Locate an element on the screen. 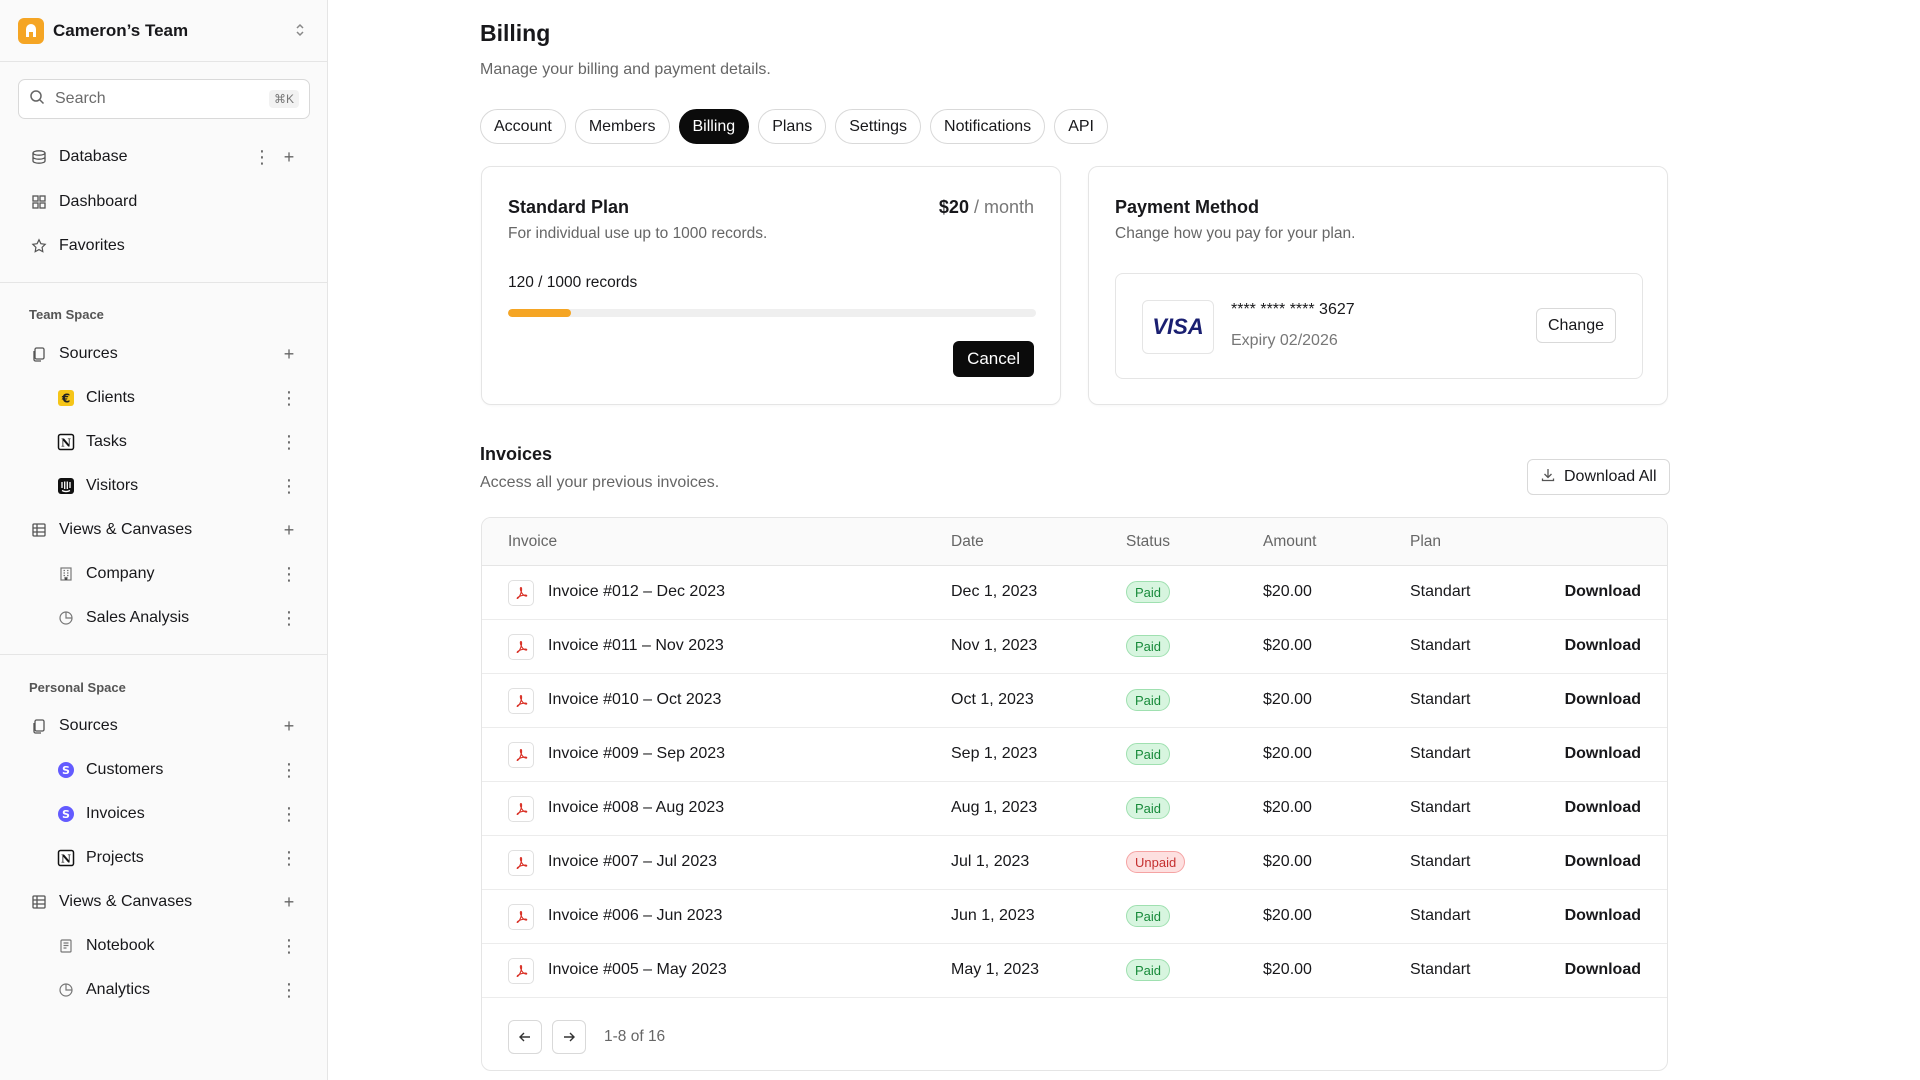 This screenshot has width=1920, height=1080. sidebar-item-personal-sources: Sources is located at coordinates (74, 726).